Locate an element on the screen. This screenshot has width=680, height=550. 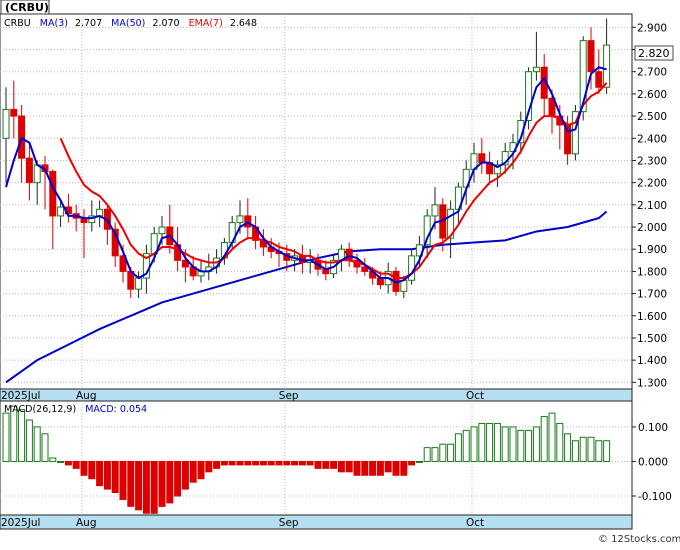
macd-axis: 0.100 0.000 -0.100 is located at coordinates (652, 462).